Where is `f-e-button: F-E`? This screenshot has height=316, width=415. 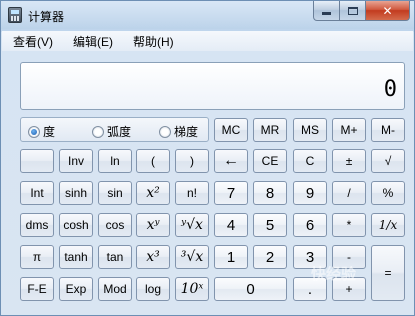
f-e-button: F-E is located at coordinates (37, 289).